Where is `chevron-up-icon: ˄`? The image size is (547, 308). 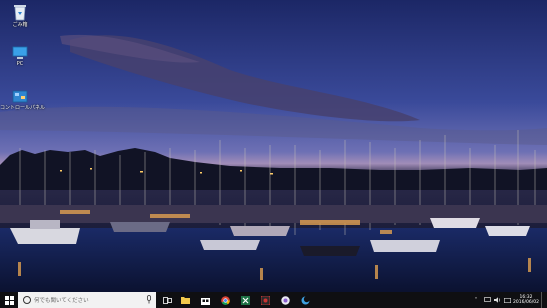
chevron-up-icon: ˄ is located at coordinates (476, 300).